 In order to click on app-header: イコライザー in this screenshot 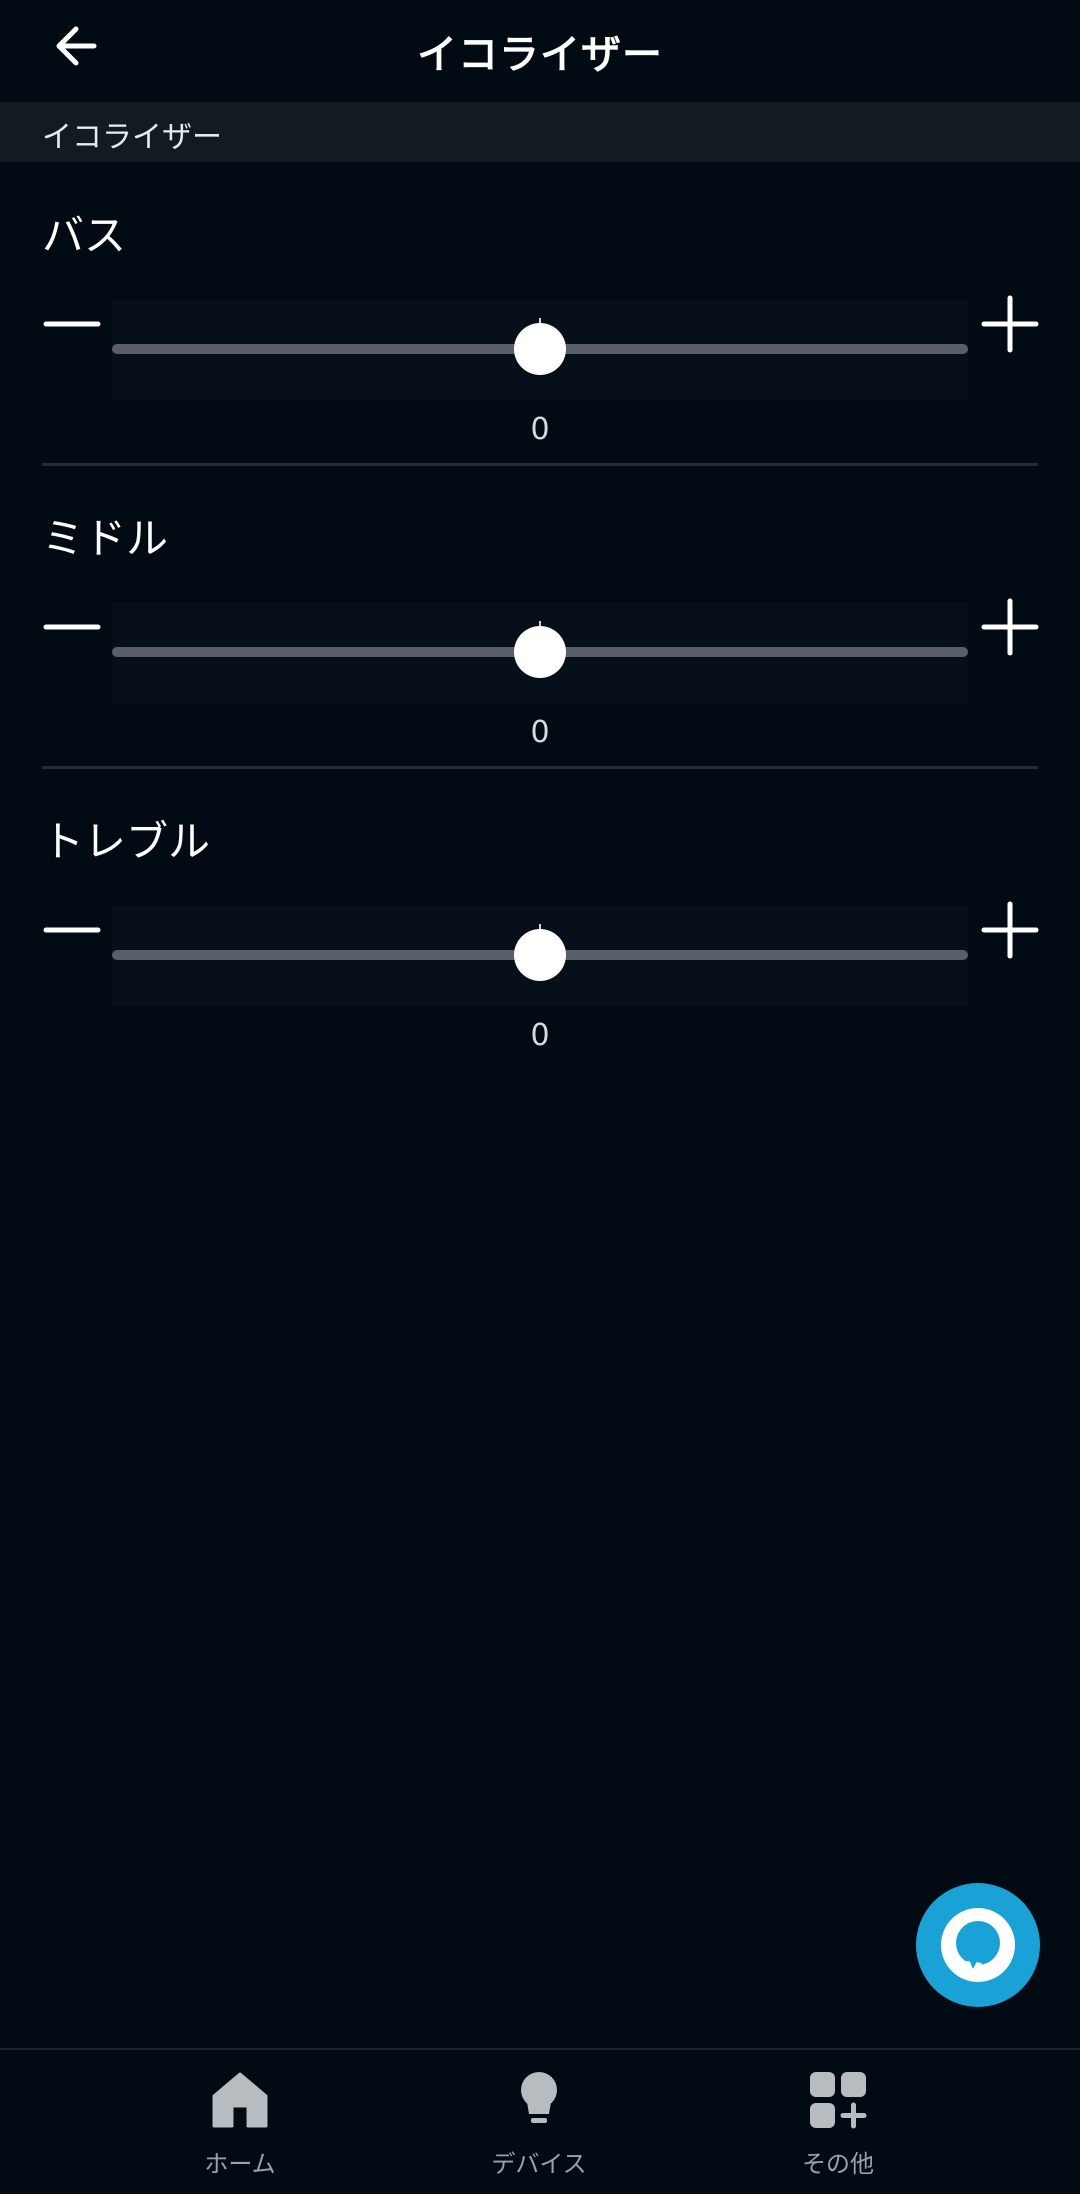, I will do `click(540, 51)`.